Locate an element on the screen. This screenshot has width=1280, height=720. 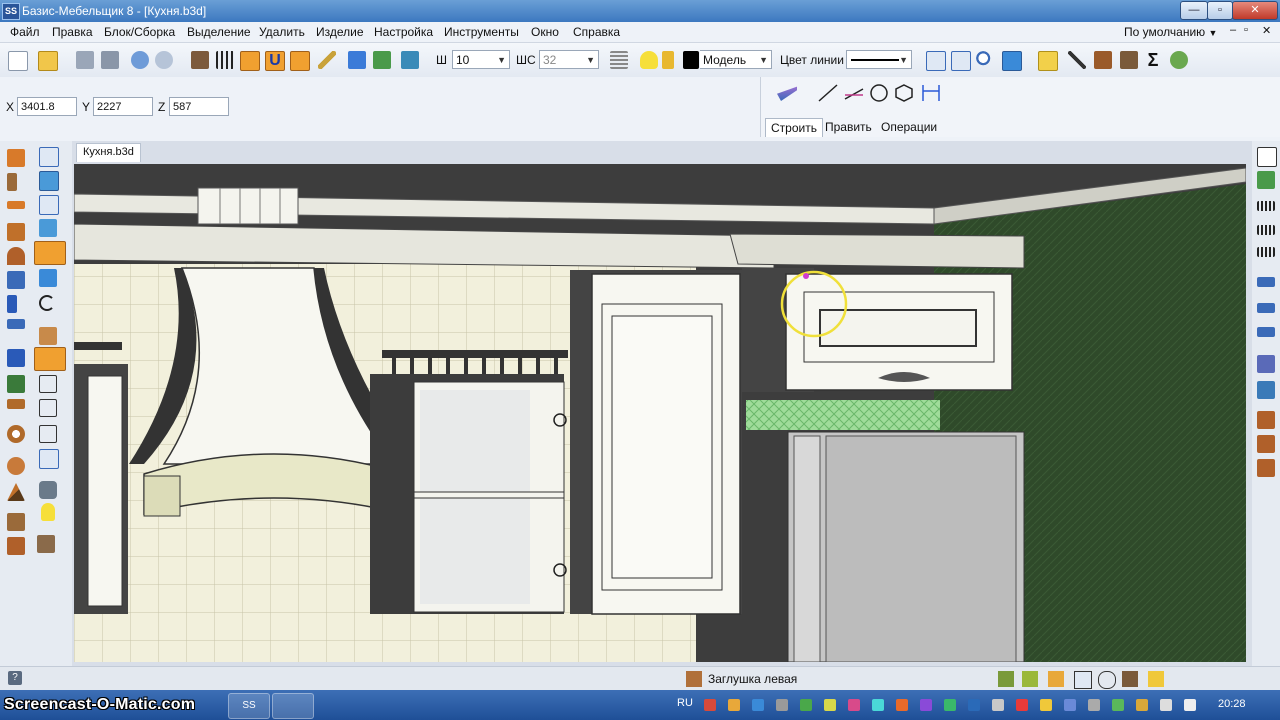
cut-icon is located at coordinates (1077, 60).